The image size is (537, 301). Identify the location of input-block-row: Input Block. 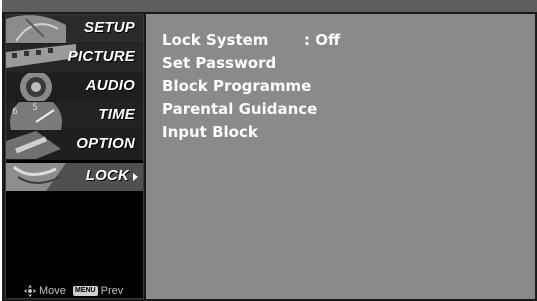
(210, 132).